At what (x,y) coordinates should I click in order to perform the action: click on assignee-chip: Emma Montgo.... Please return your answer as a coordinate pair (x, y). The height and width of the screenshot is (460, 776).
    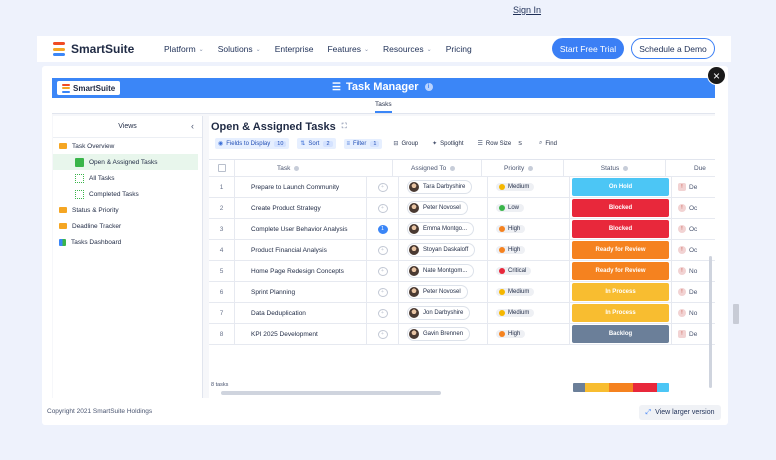
    Looking at the image, I should click on (441, 229).